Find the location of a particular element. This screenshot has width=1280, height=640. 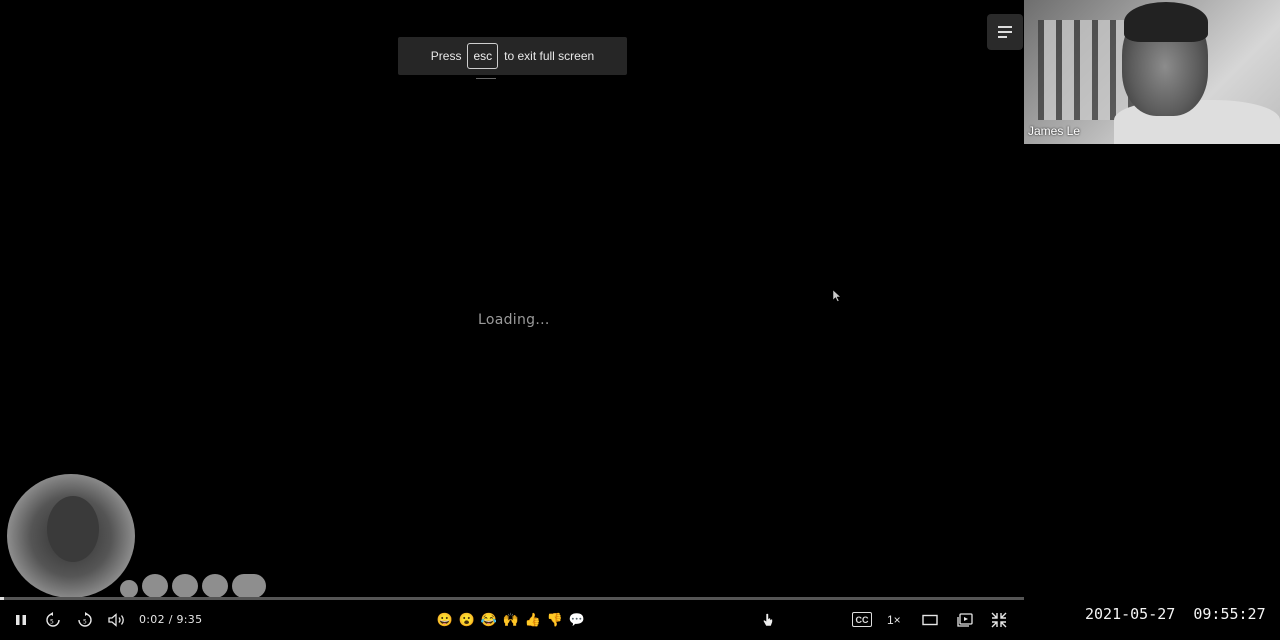

webcam-person-hair is located at coordinates (1166, 22).